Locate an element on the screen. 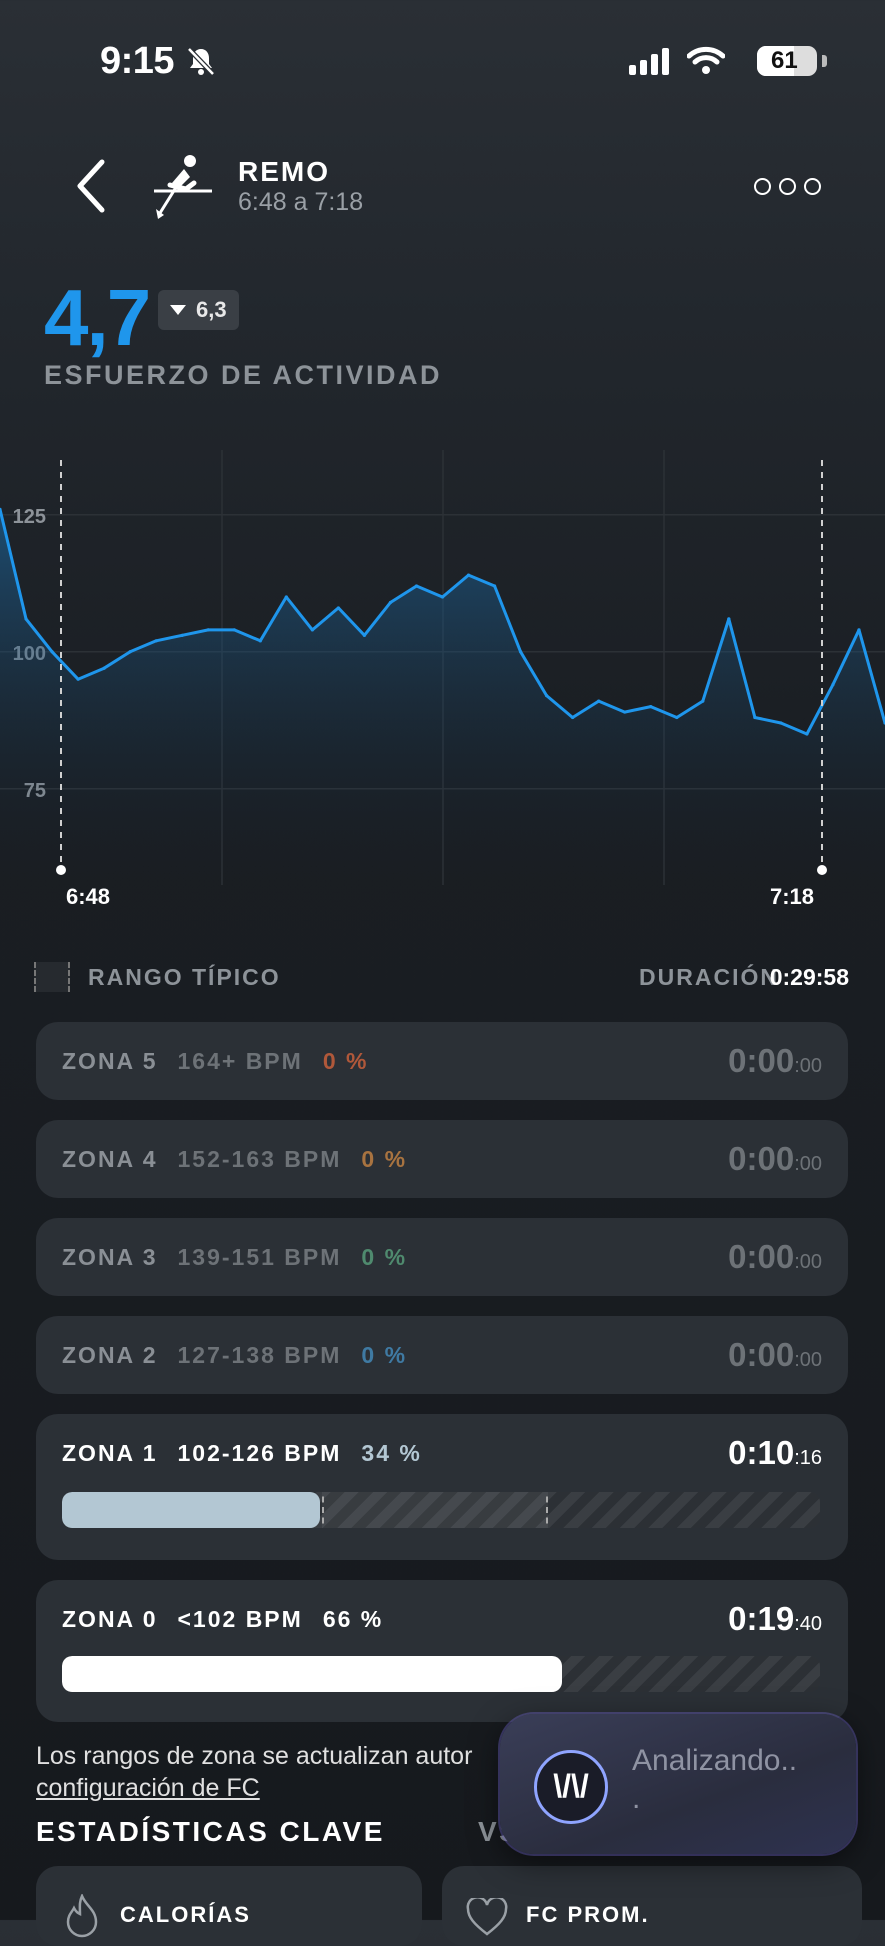 The image size is (885, 1946). calories-card: CALORÍAS is located at coordinates (229, 1906).